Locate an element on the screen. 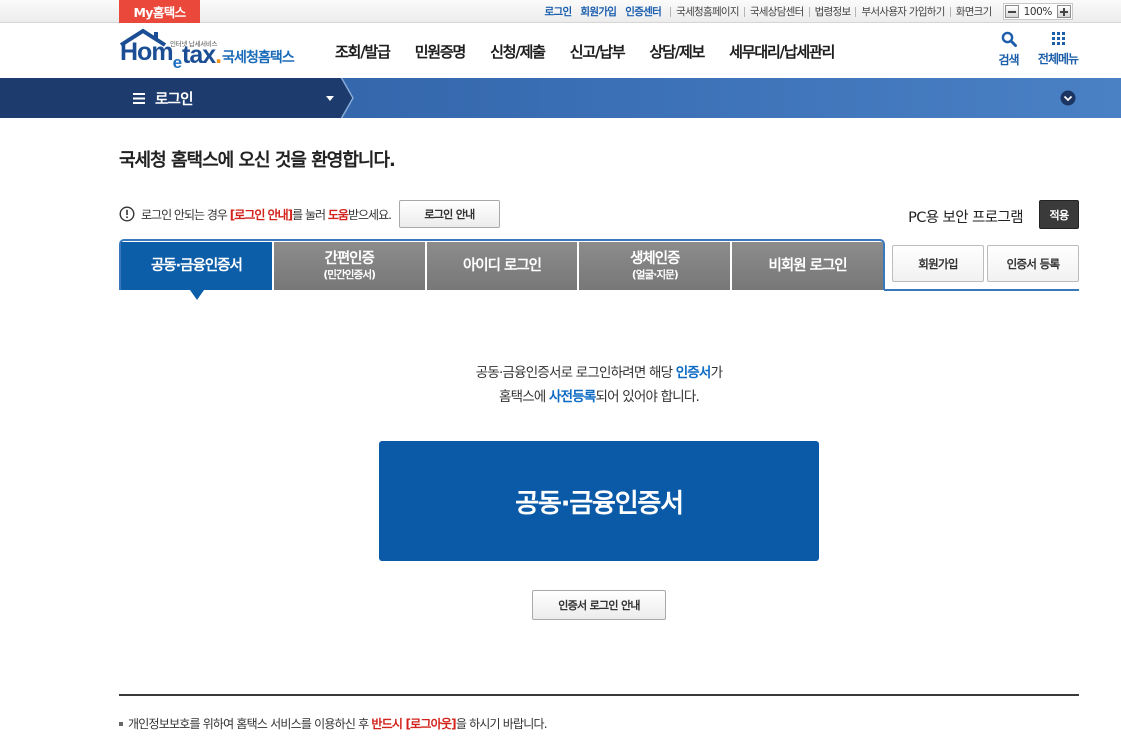 Image resolution: width=1121 pixels, height=755 pixels. nav-item-civil-certificates: 민원증명 is located at coordinates (441, 51).